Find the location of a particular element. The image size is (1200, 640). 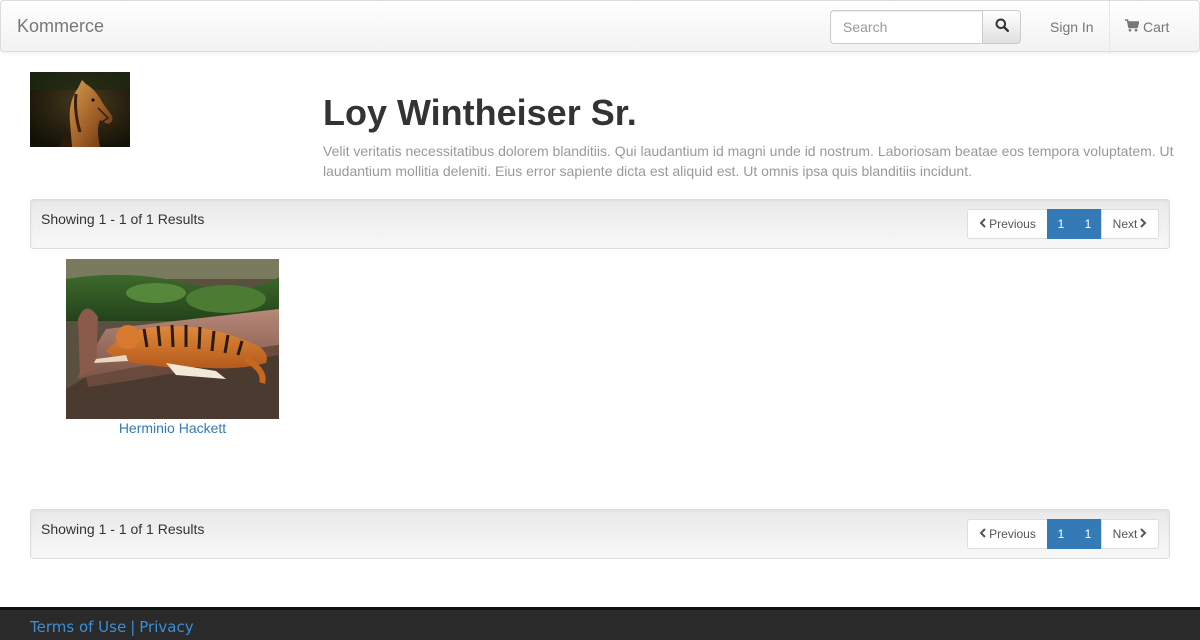

nav-divider is located at coordinates (1109, 27).